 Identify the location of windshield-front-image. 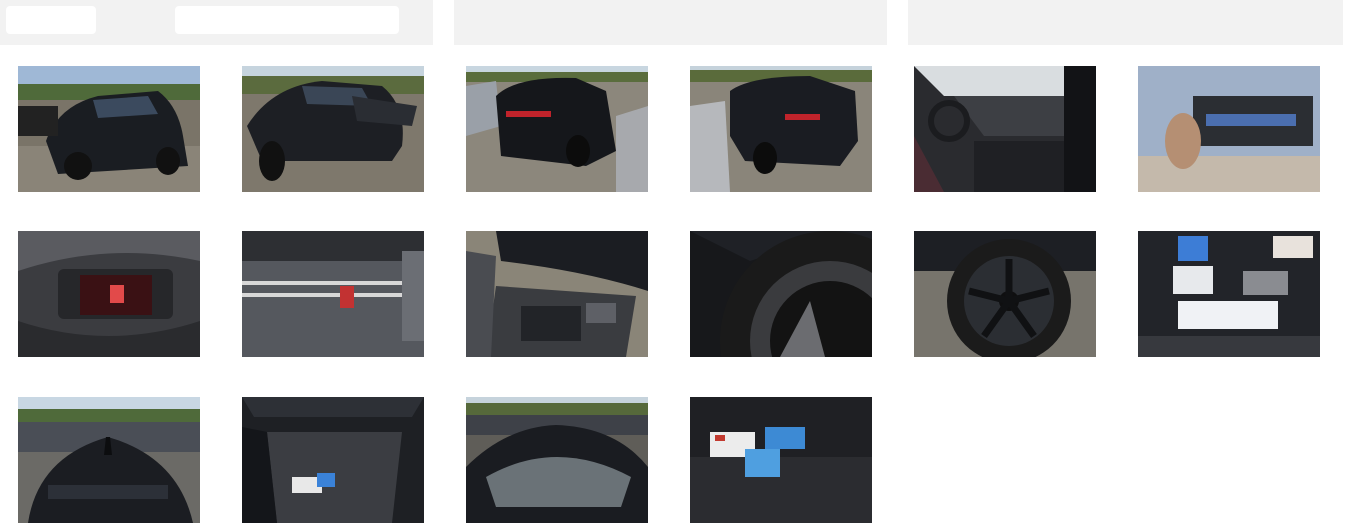
(557, 460).